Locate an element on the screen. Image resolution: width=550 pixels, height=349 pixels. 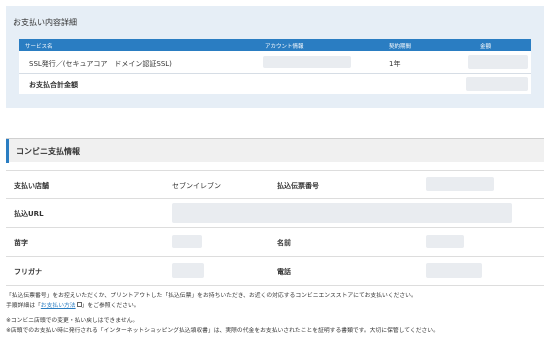
store-label: 支払い店舗 is located at coordinates (31, 186).